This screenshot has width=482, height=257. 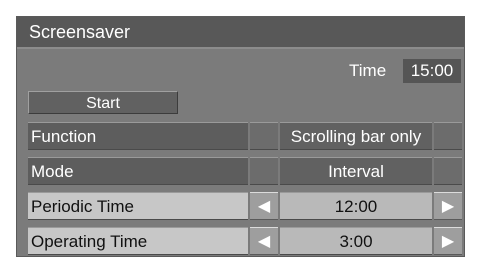 I want to click on function-row: Function Scrolling bar only, so click(x=245, y=136).